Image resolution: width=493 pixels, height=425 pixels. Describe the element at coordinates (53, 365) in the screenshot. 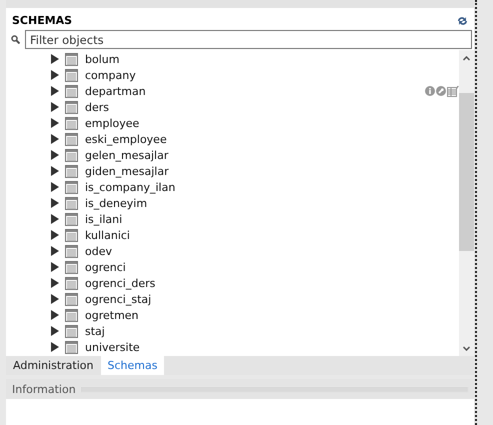

I see `tab: Administration` at that location.